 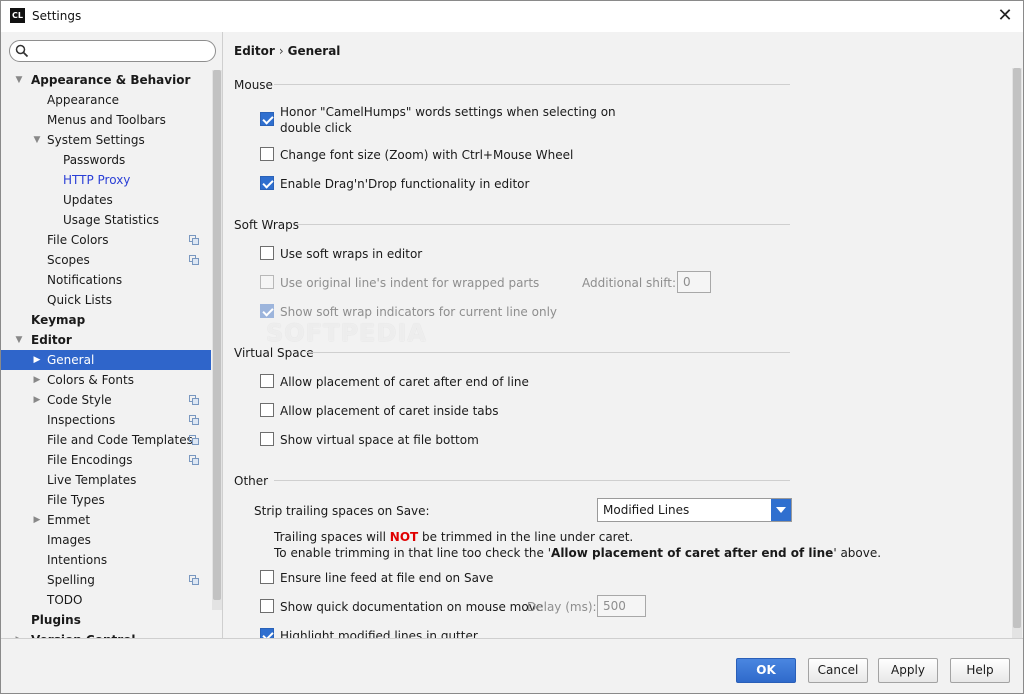 I want to click on sidebar-item-file-colors: File Colors, so click(x=106, y=240).